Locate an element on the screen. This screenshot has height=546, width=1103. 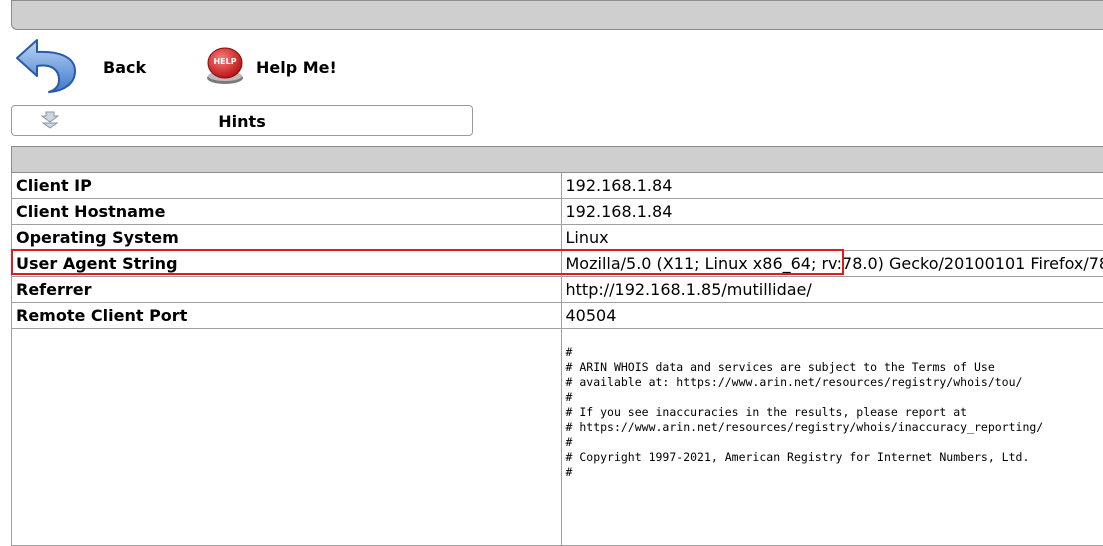
table-row: Operating System Linux is located at coordinates (557, 238).